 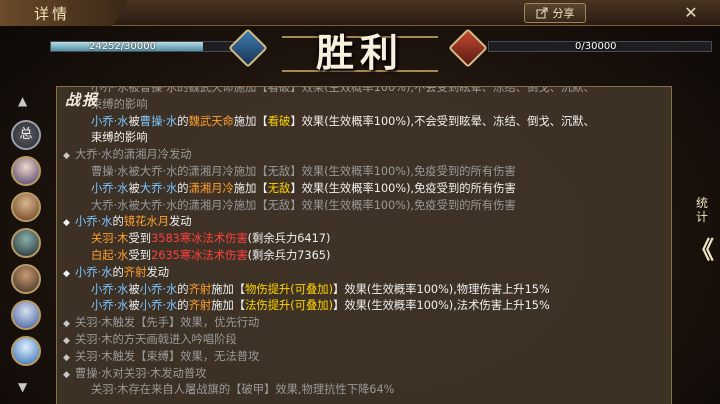 What do you see at coordinates (364, 357) in the screenshot?
I see `log-line: ◆ 关羽·木触发【束缚】效果，无法普攻` at bounding box center [364, 357].